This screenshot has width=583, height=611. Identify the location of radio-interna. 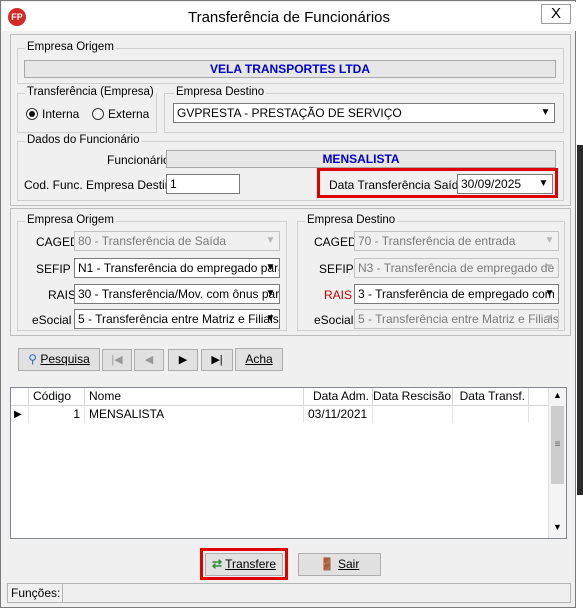
(32, 114).